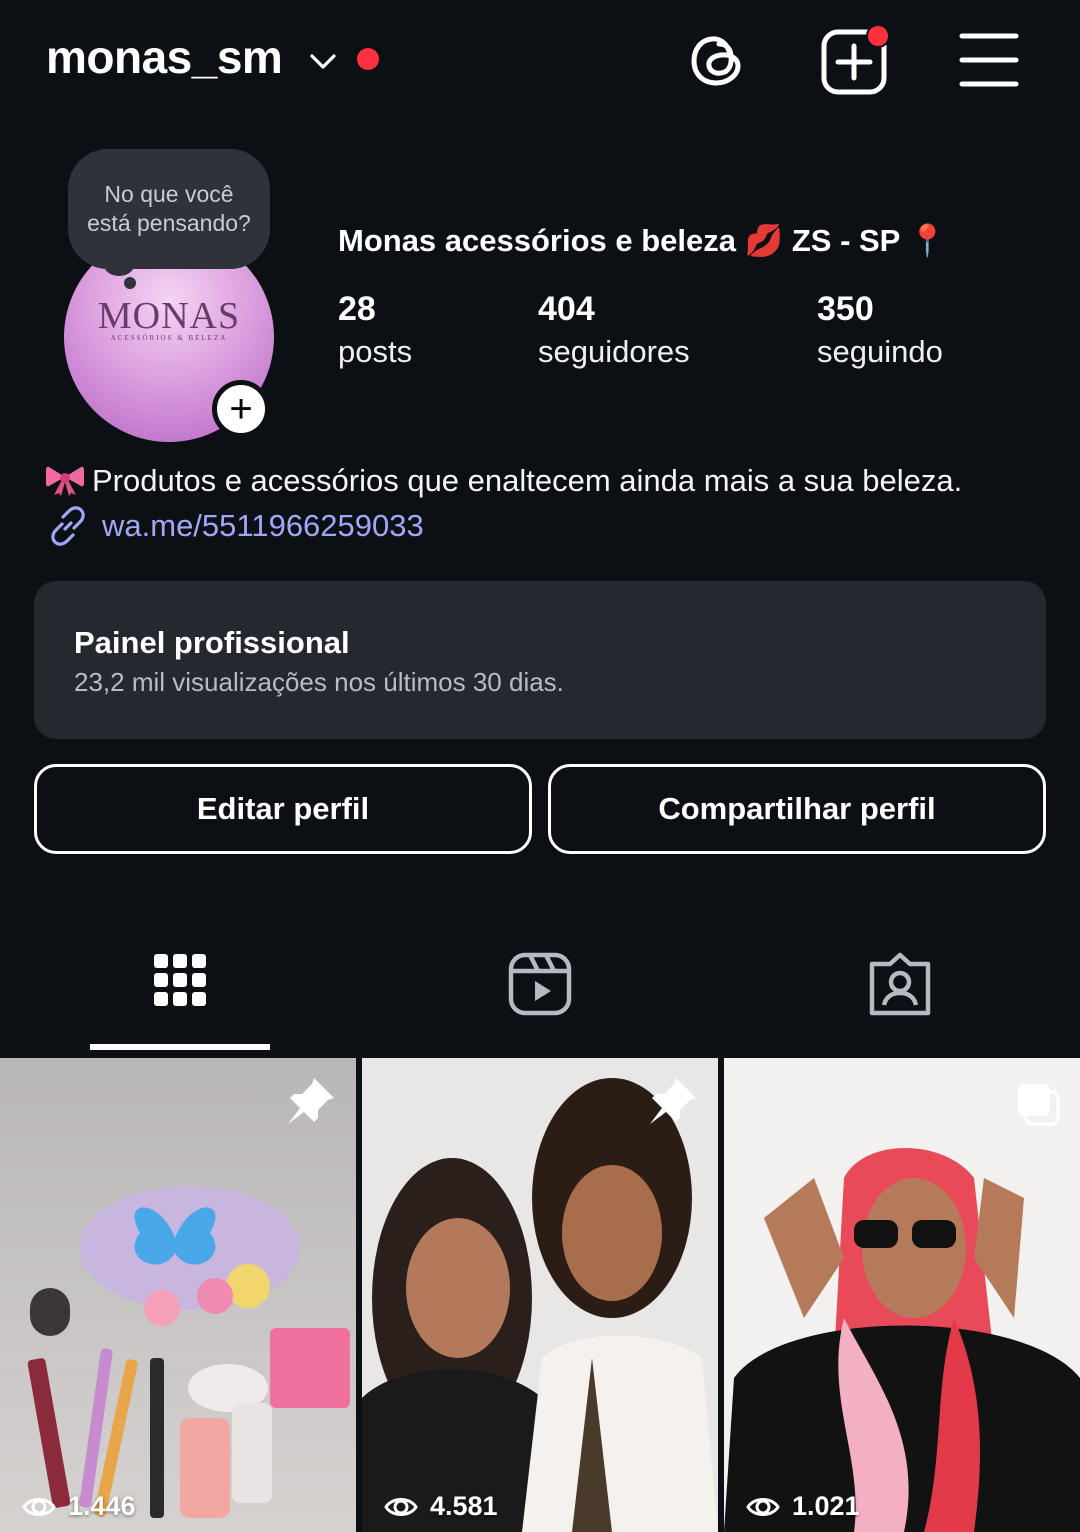  I want to click on post-thumbnail: 1.446, so click(178, 1295).